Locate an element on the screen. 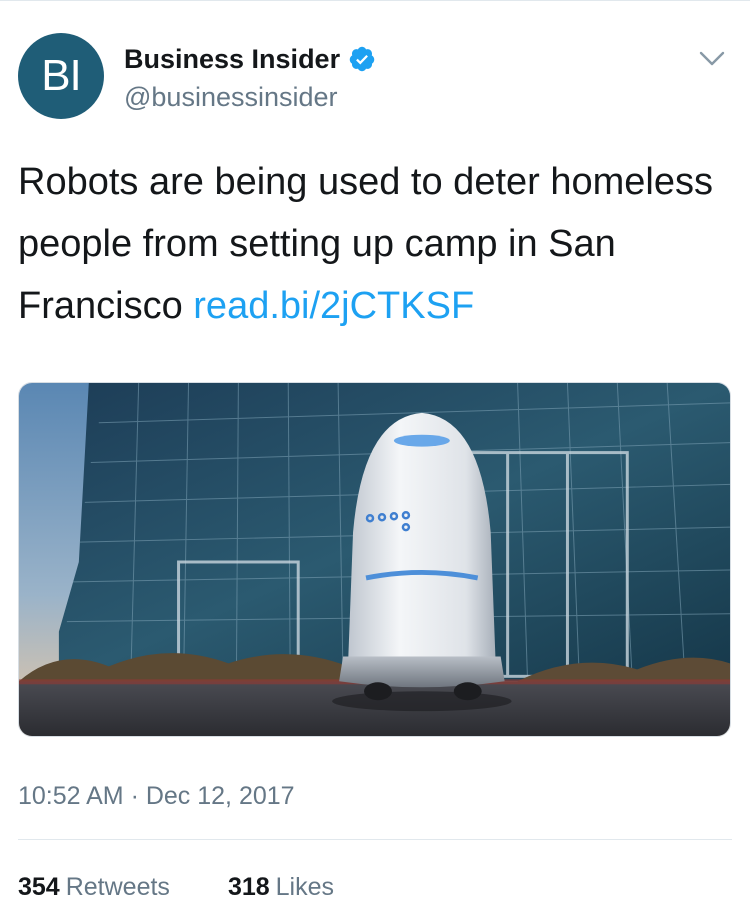  author-name-row: Business Insider is located at coordinates (250, 59).